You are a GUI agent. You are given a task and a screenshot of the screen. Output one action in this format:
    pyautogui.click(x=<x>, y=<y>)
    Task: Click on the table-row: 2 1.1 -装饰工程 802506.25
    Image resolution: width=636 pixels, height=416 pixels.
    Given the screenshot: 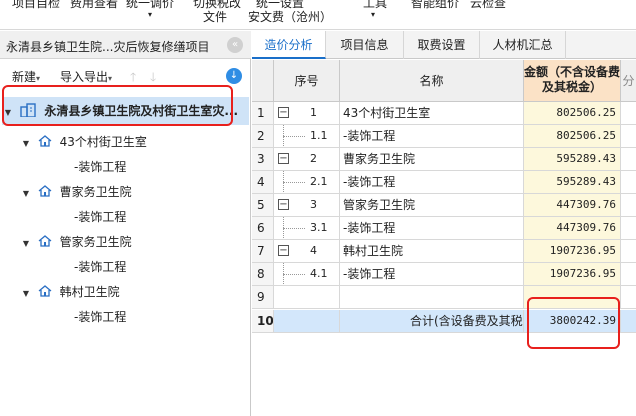 What is the action you would take?
    pyautogui.click(x=444, y=136)
    